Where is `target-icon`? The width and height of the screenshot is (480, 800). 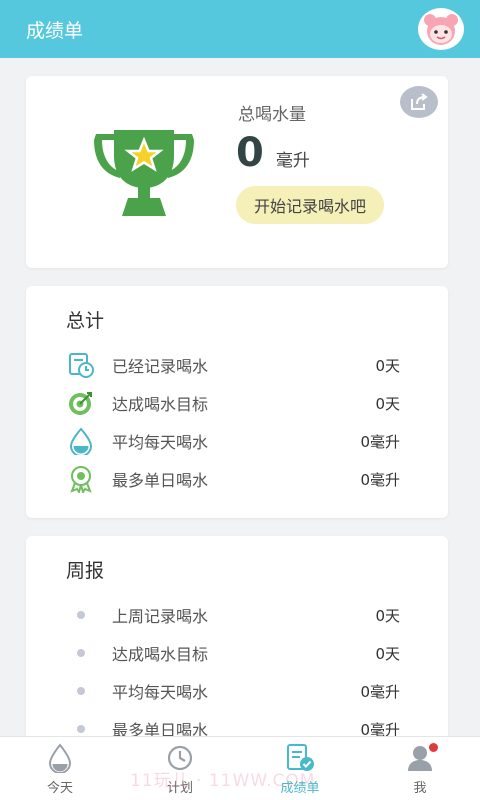 target-icon is located at coordinates (81, 403).